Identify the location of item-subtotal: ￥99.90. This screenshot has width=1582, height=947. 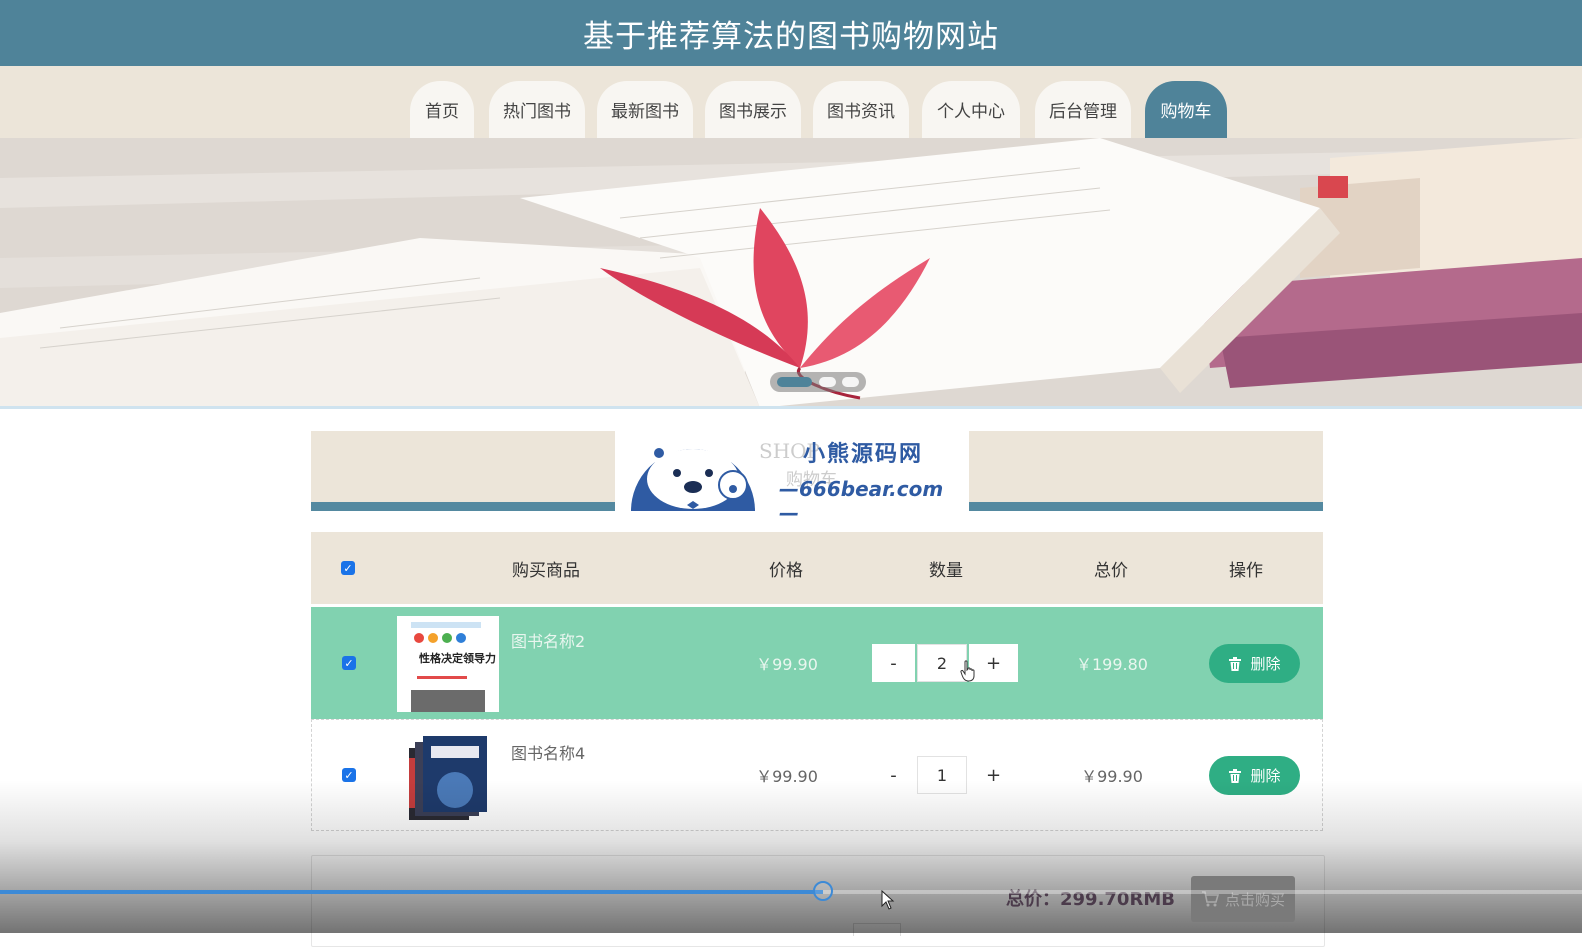
(1112, 776).